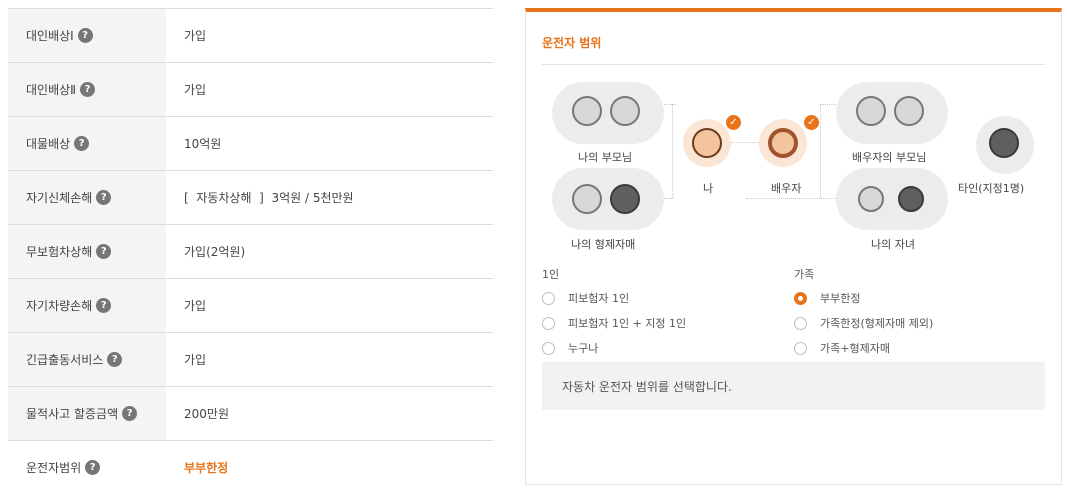 The image size is (1067, 494). Describe the element at coordinates (889, 157) in the screenshot. I see `spouse-parents-label: 배우자의 부모님` at that location.